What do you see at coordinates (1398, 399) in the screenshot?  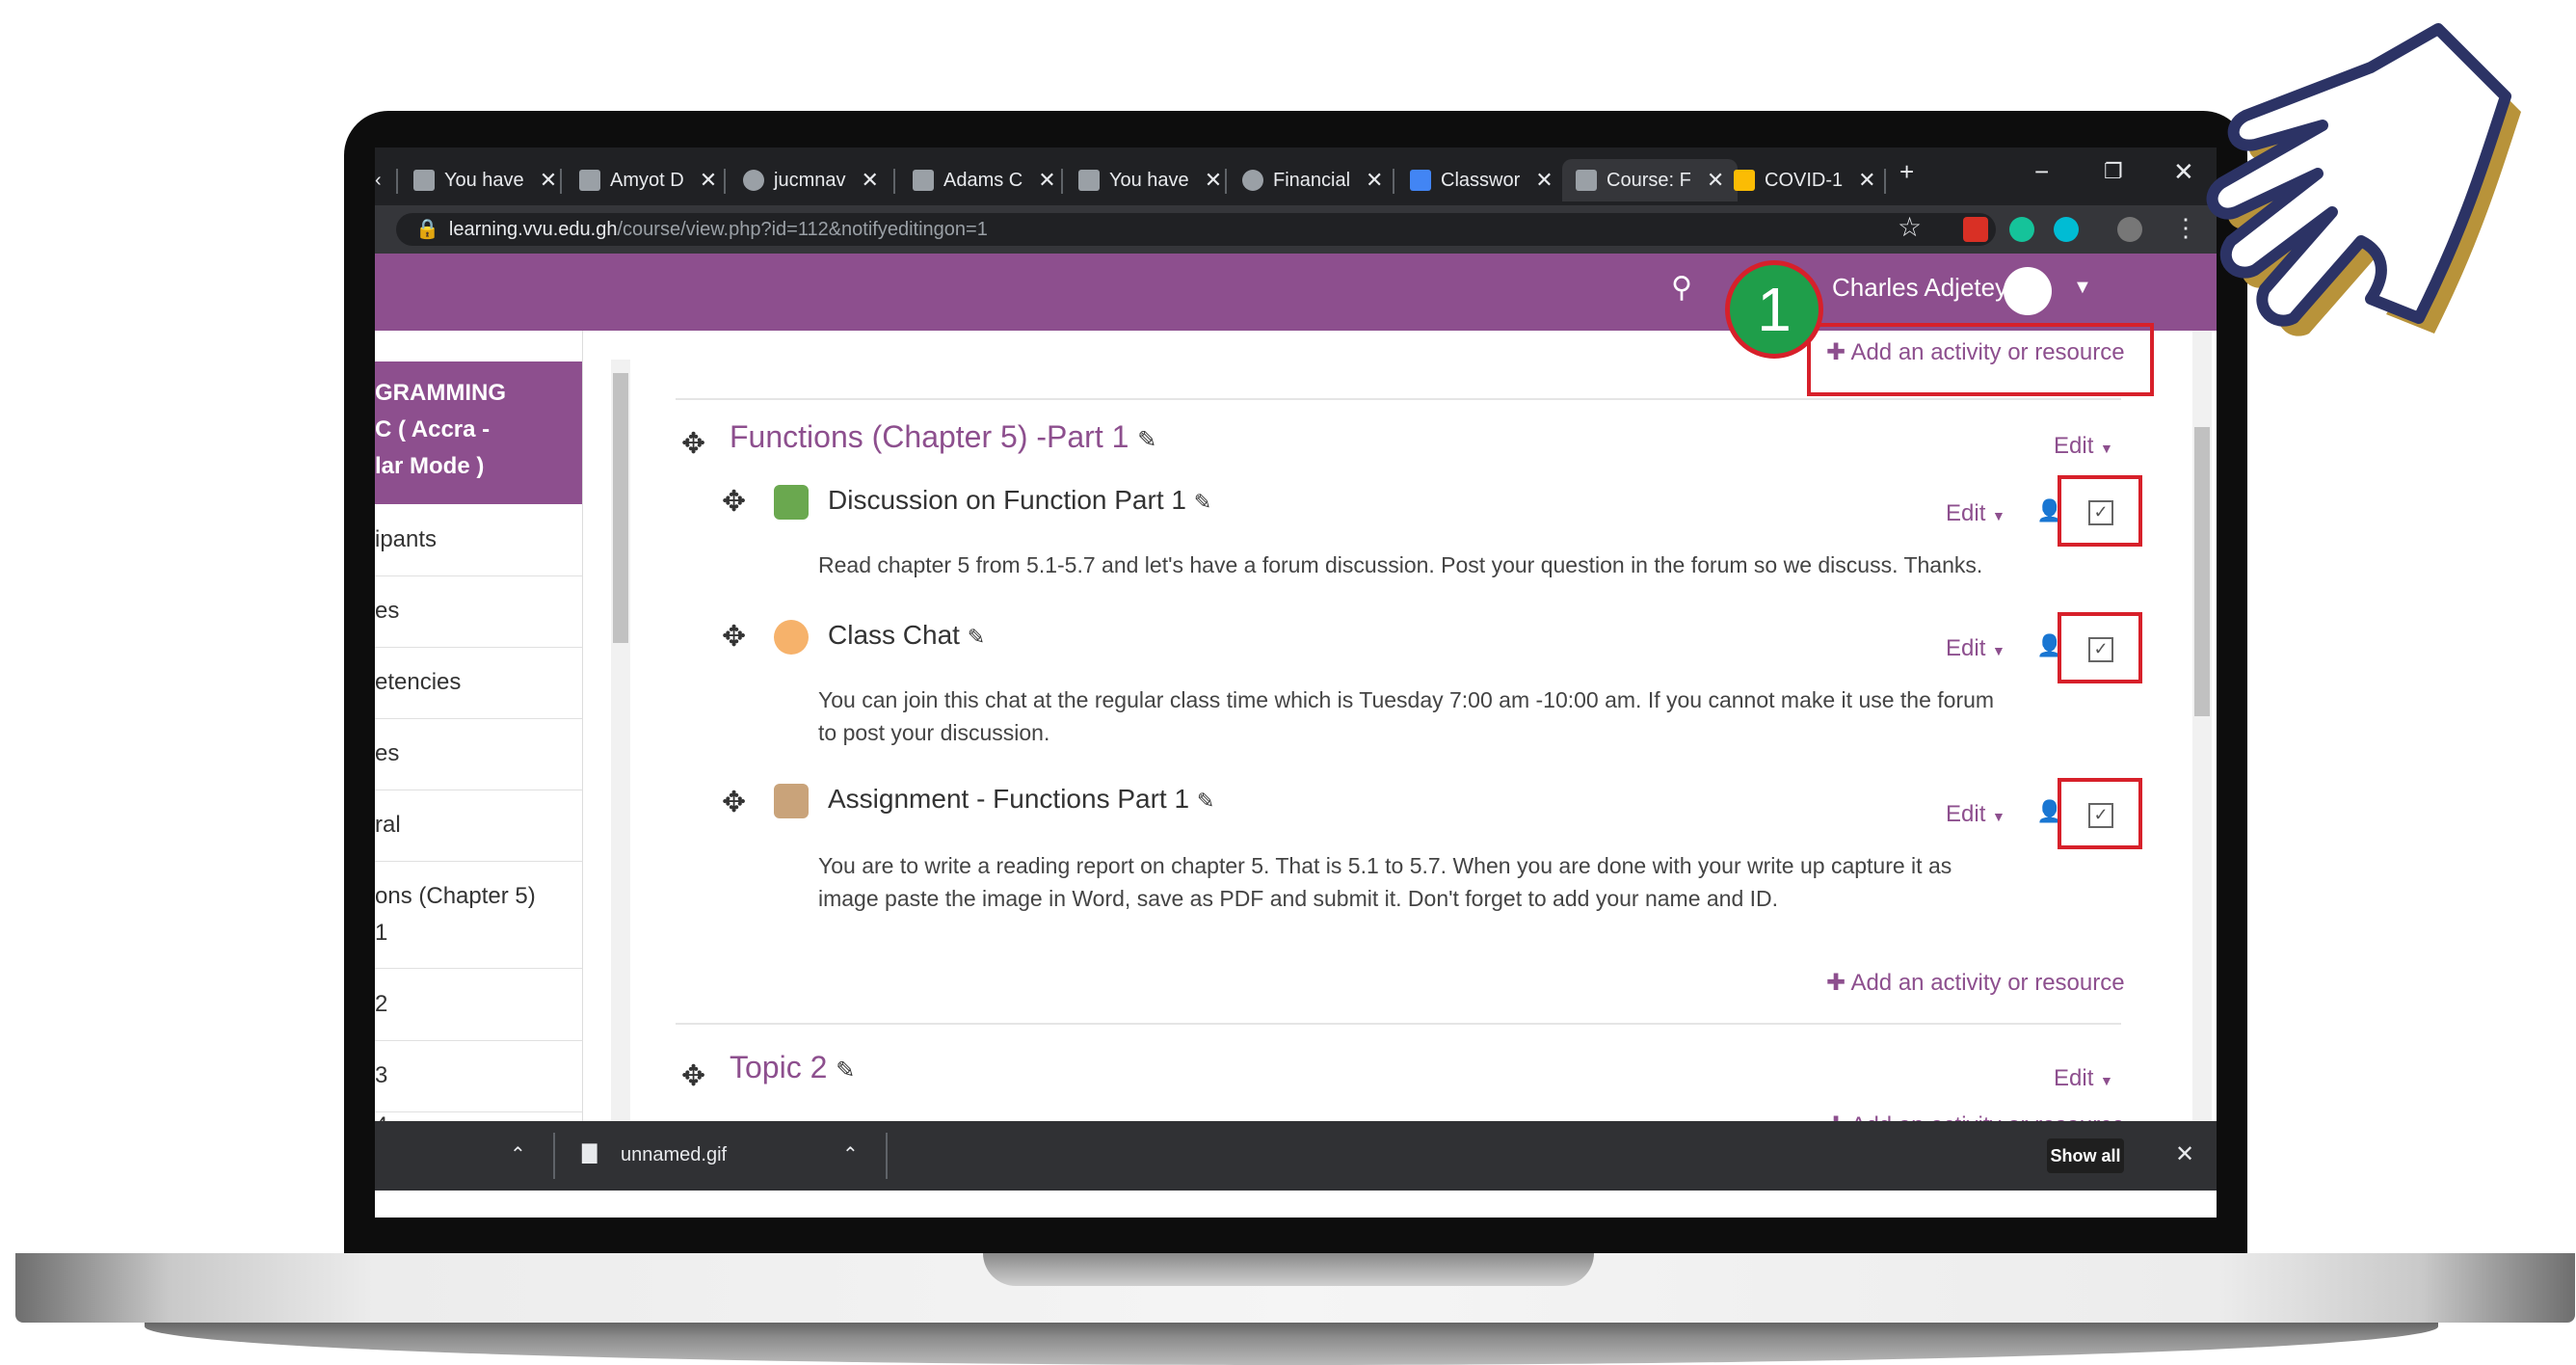 I see `divider` at bounding box center [1398, 399].